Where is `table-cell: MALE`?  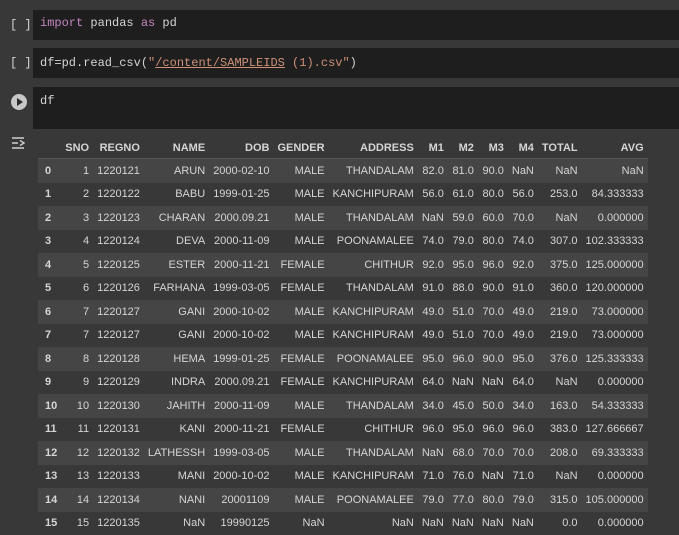
table-cell: MALE is located at coordinates (300, 453).